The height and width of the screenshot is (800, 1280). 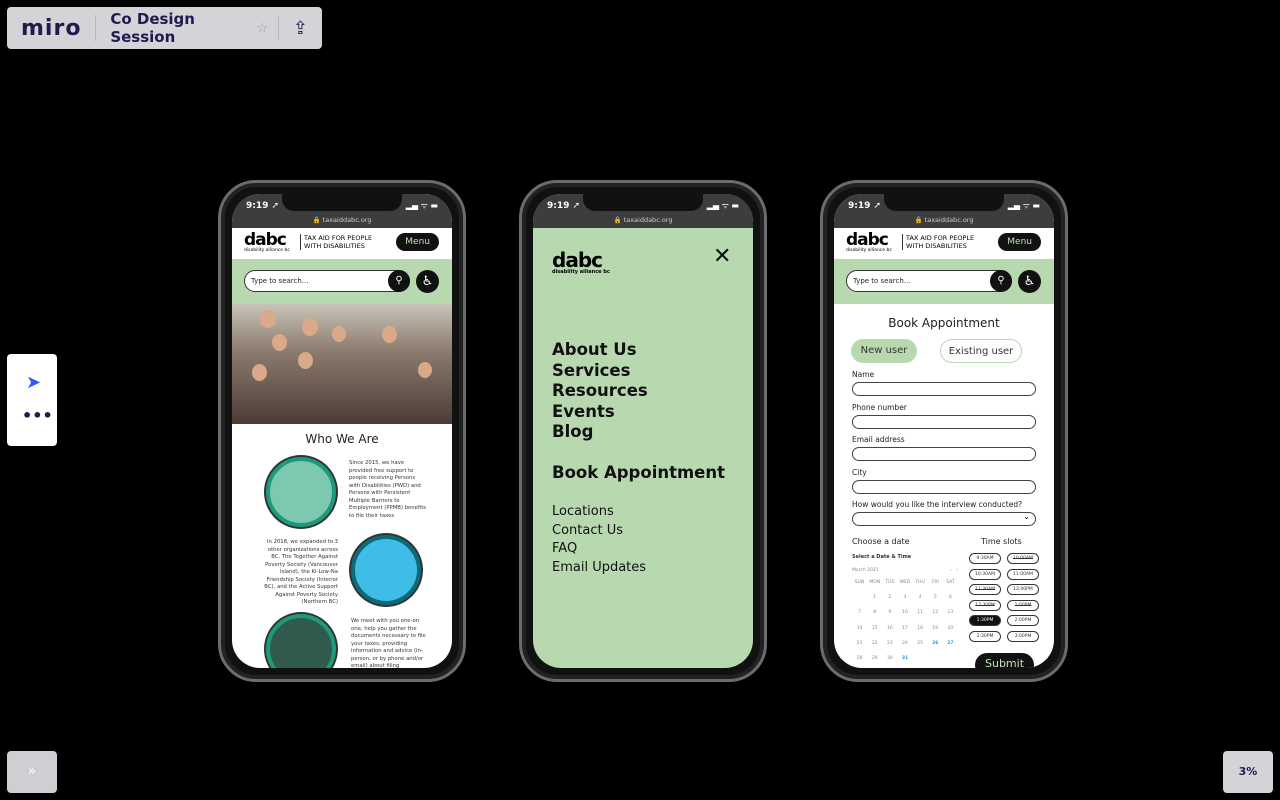 I want to click on calendar-day: 31, so click(x=904, y=658).